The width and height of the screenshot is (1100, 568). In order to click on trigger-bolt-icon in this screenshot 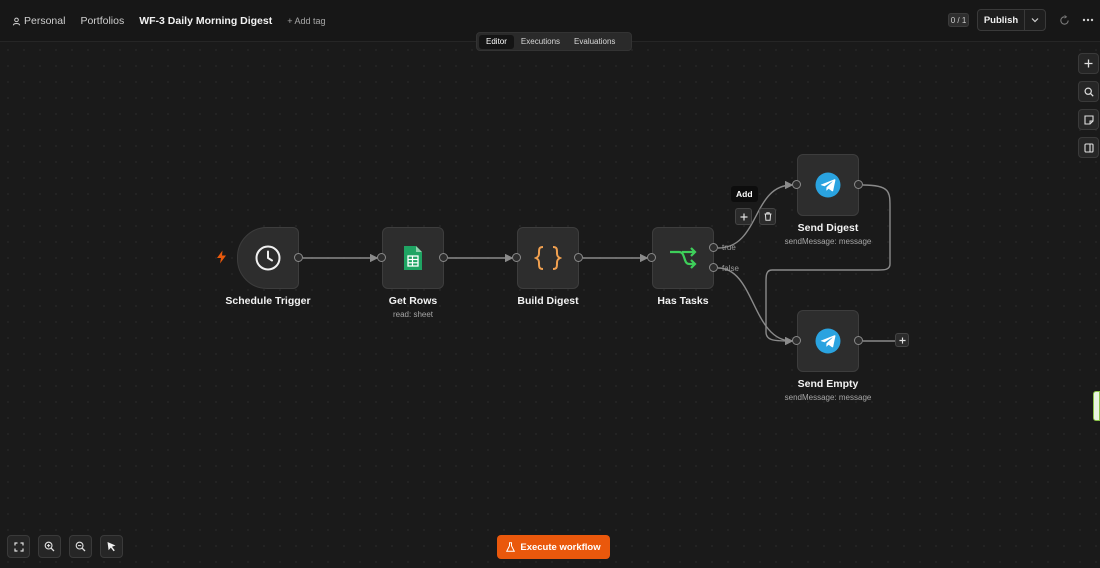, I will do `click(221, 257)`.